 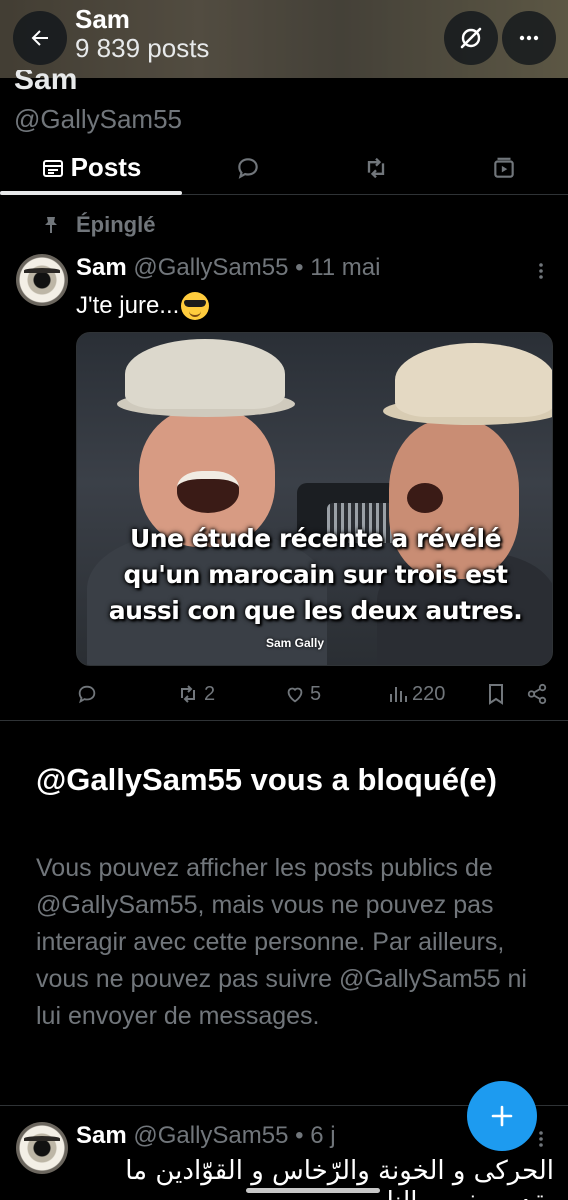 What do you see at coordinates (205, 374) in the screenshot?
I see `image-hat-left` at bounding box center [205, 374].